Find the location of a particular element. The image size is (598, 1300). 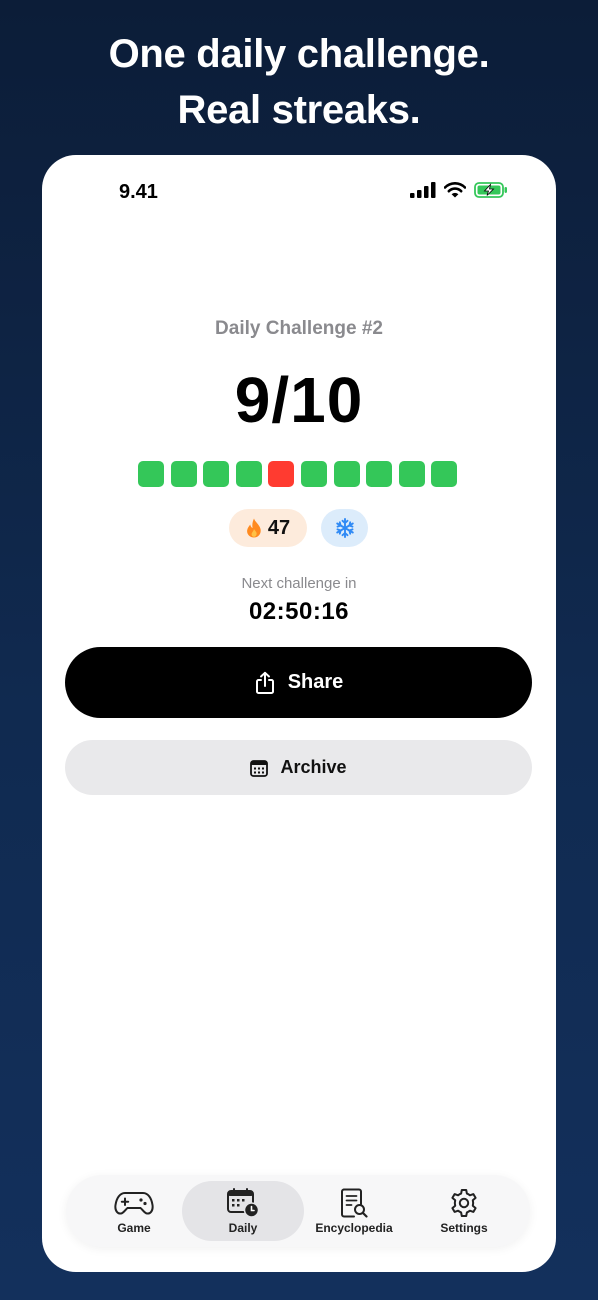

battery-charging-icon is located at coordinates (490, 190).